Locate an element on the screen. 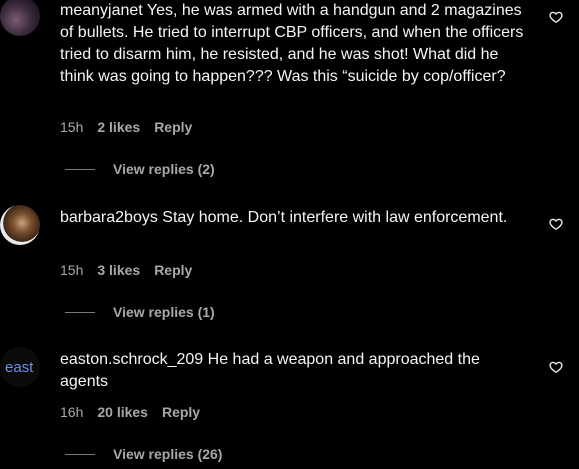 The image size is (579, 469). likes-count: 3 likes is located at coordinates (118, 270).